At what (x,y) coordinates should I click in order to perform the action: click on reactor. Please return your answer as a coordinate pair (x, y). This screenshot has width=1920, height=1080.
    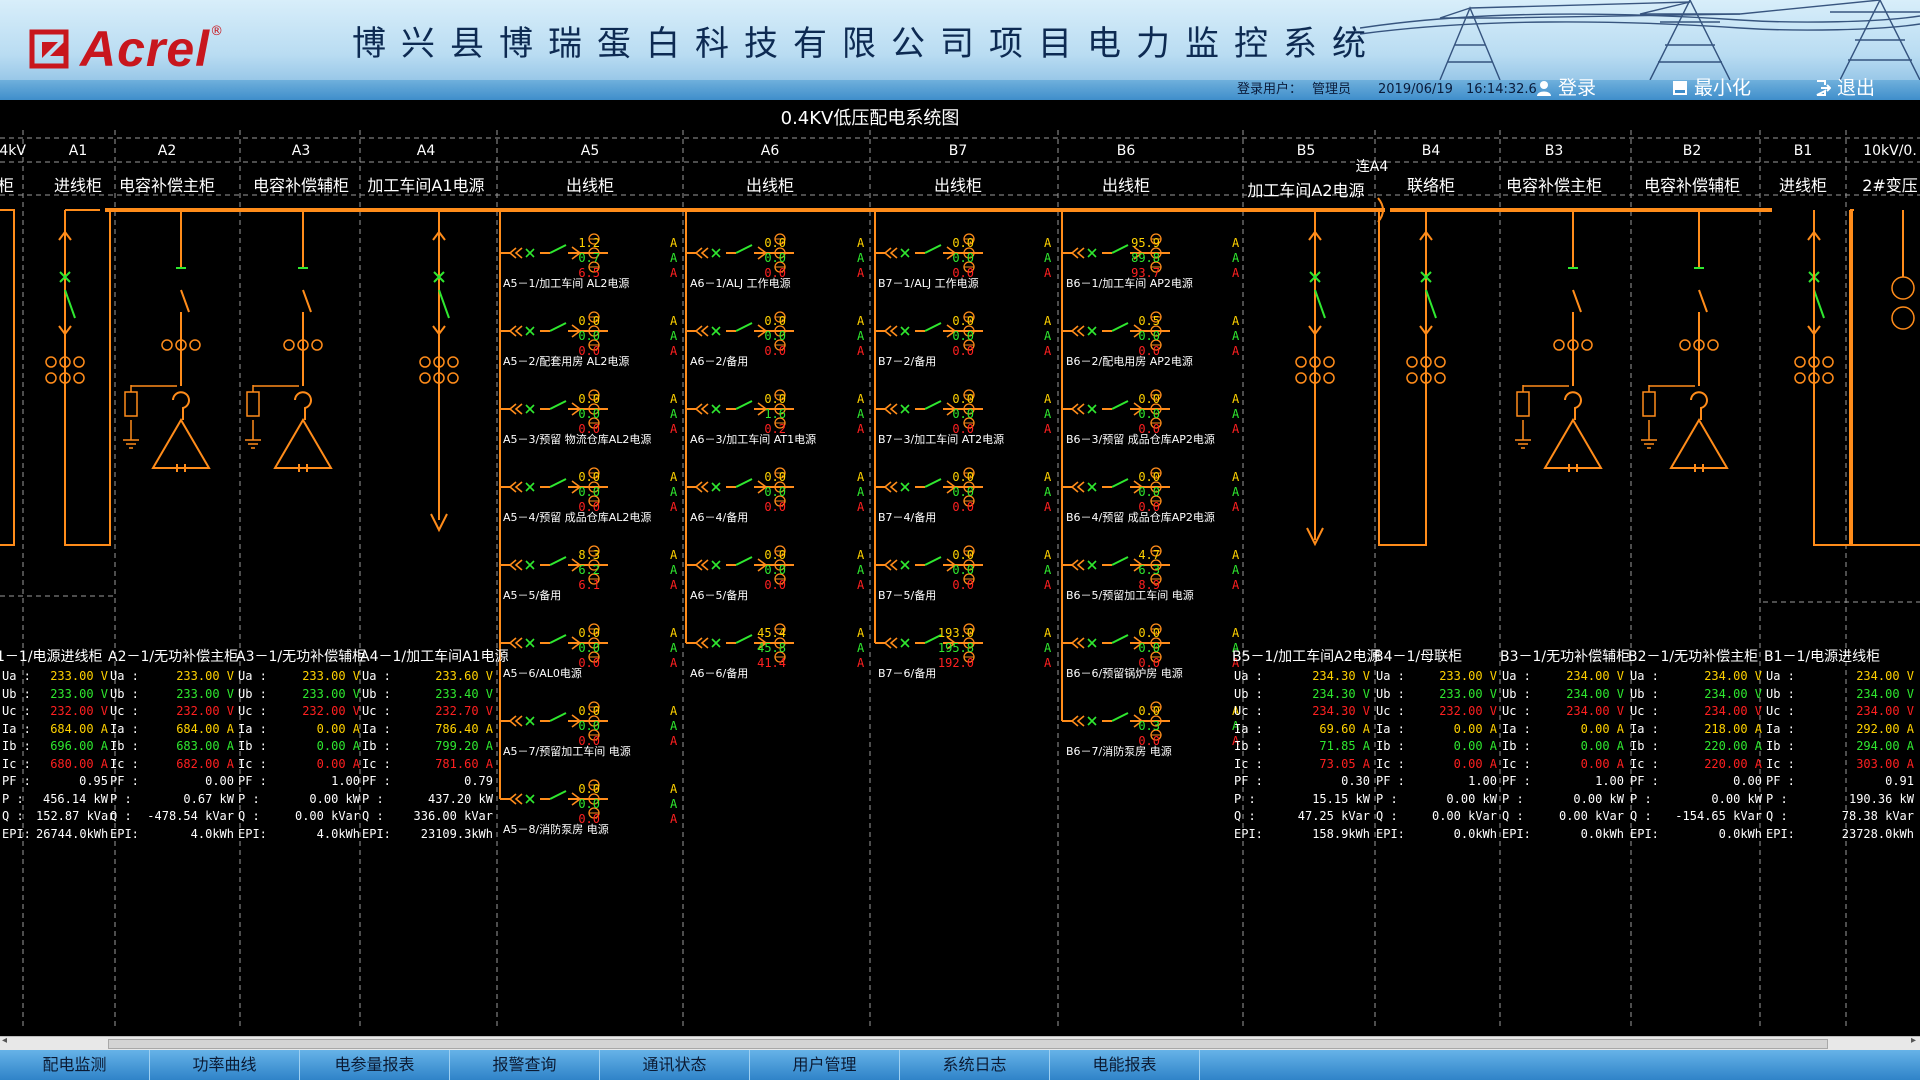
    Looking at the image, I should click on (1573, 405).